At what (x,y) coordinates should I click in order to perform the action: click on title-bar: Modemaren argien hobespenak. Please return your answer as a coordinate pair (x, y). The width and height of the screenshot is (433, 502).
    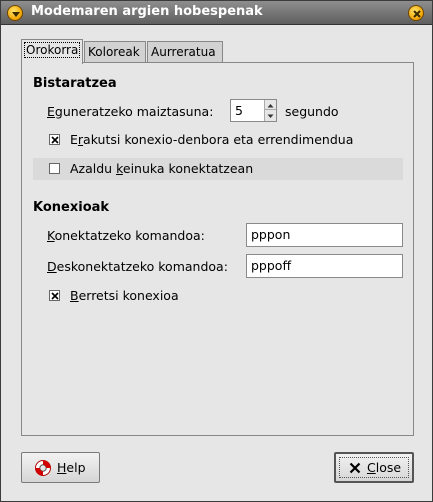
    Looking at the image, I should click on (216, 13).